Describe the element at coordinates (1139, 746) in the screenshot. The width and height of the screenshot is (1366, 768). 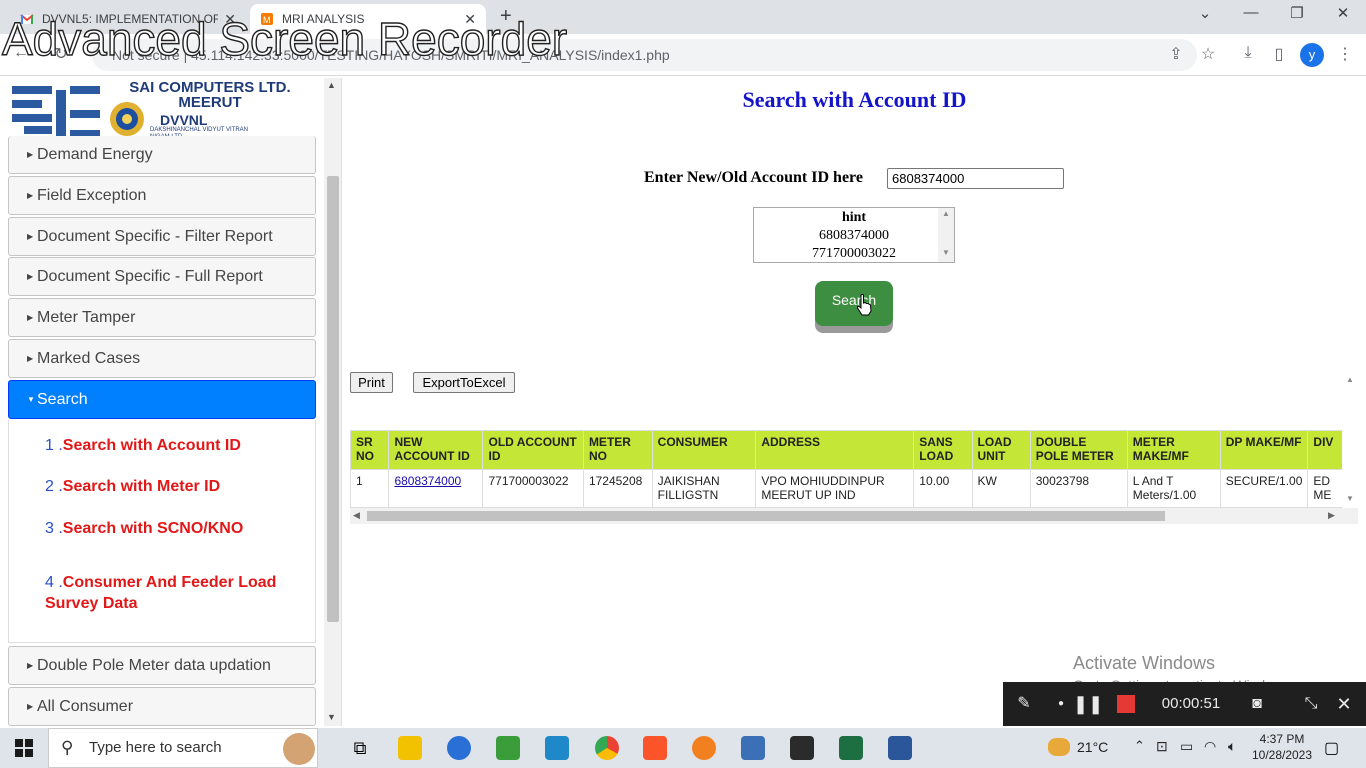
I see `chevron-up-icon: ⌃` at that location.